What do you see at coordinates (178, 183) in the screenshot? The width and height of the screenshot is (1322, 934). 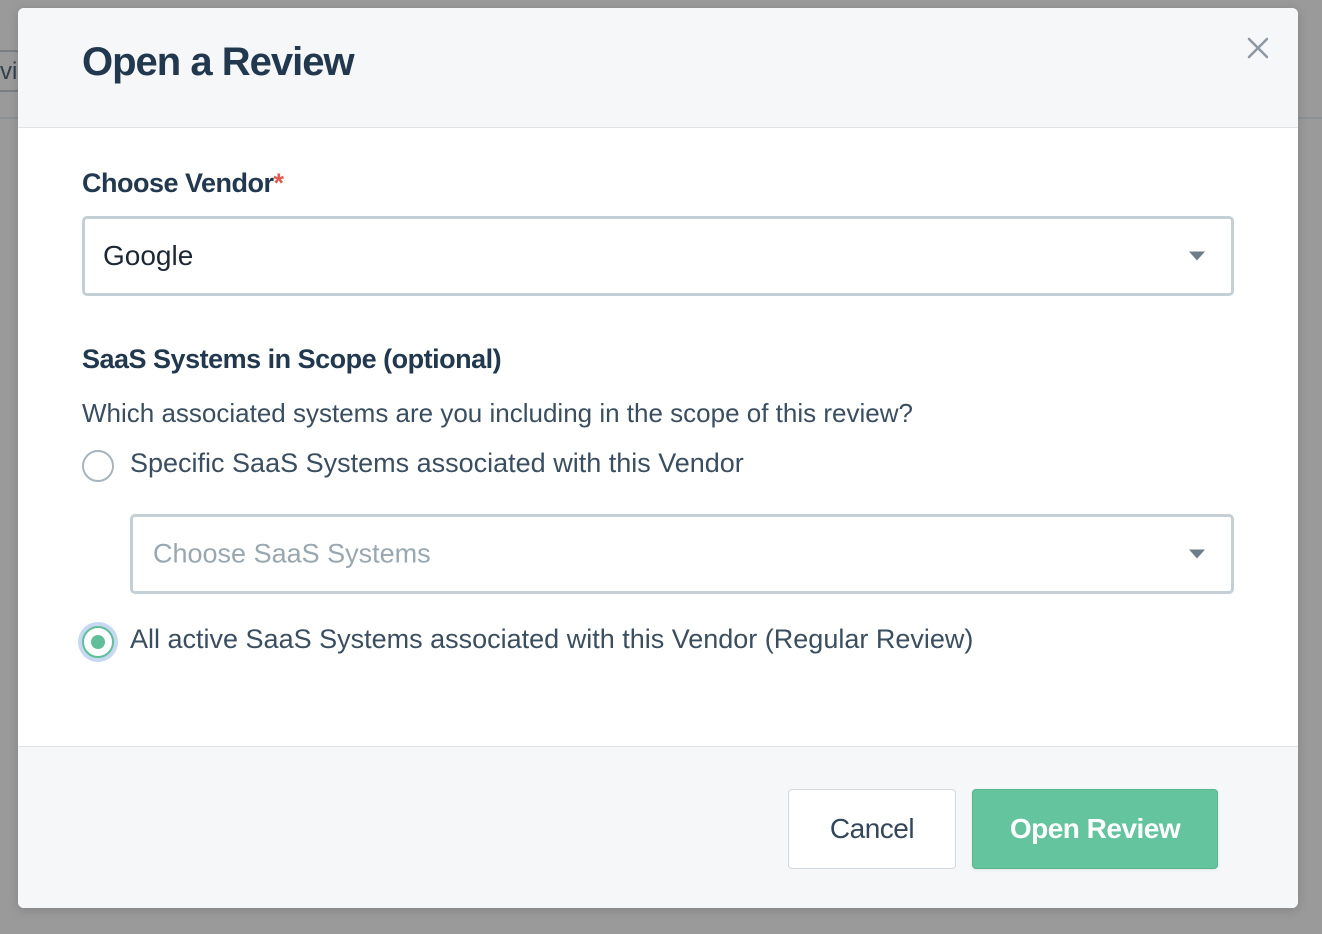 I see `vendor-label-text: Choose Vendor` at bounding box center [178, 183].